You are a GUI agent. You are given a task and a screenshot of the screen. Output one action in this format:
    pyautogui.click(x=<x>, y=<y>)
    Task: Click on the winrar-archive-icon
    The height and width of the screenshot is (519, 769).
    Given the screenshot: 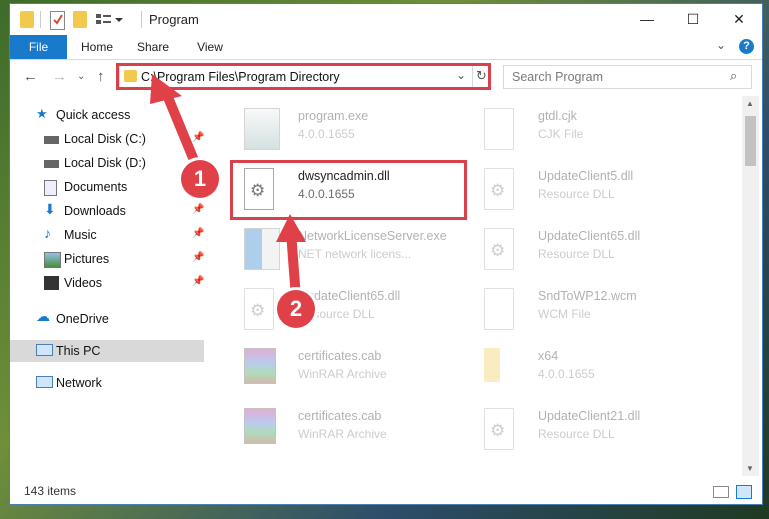 What is the action you would take?
    pyautogui.click(x=260, y=426)
    